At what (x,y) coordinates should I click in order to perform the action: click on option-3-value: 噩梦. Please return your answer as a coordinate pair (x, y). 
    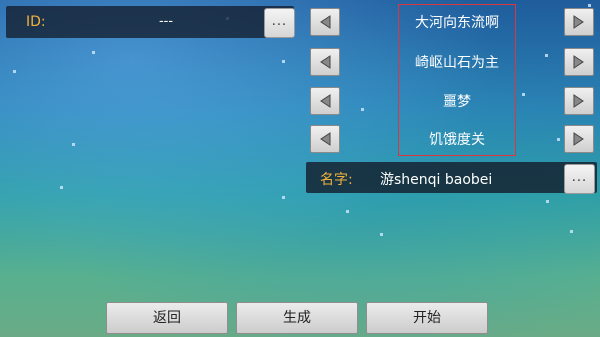
    Looking at the image, I should click on (457, 102).